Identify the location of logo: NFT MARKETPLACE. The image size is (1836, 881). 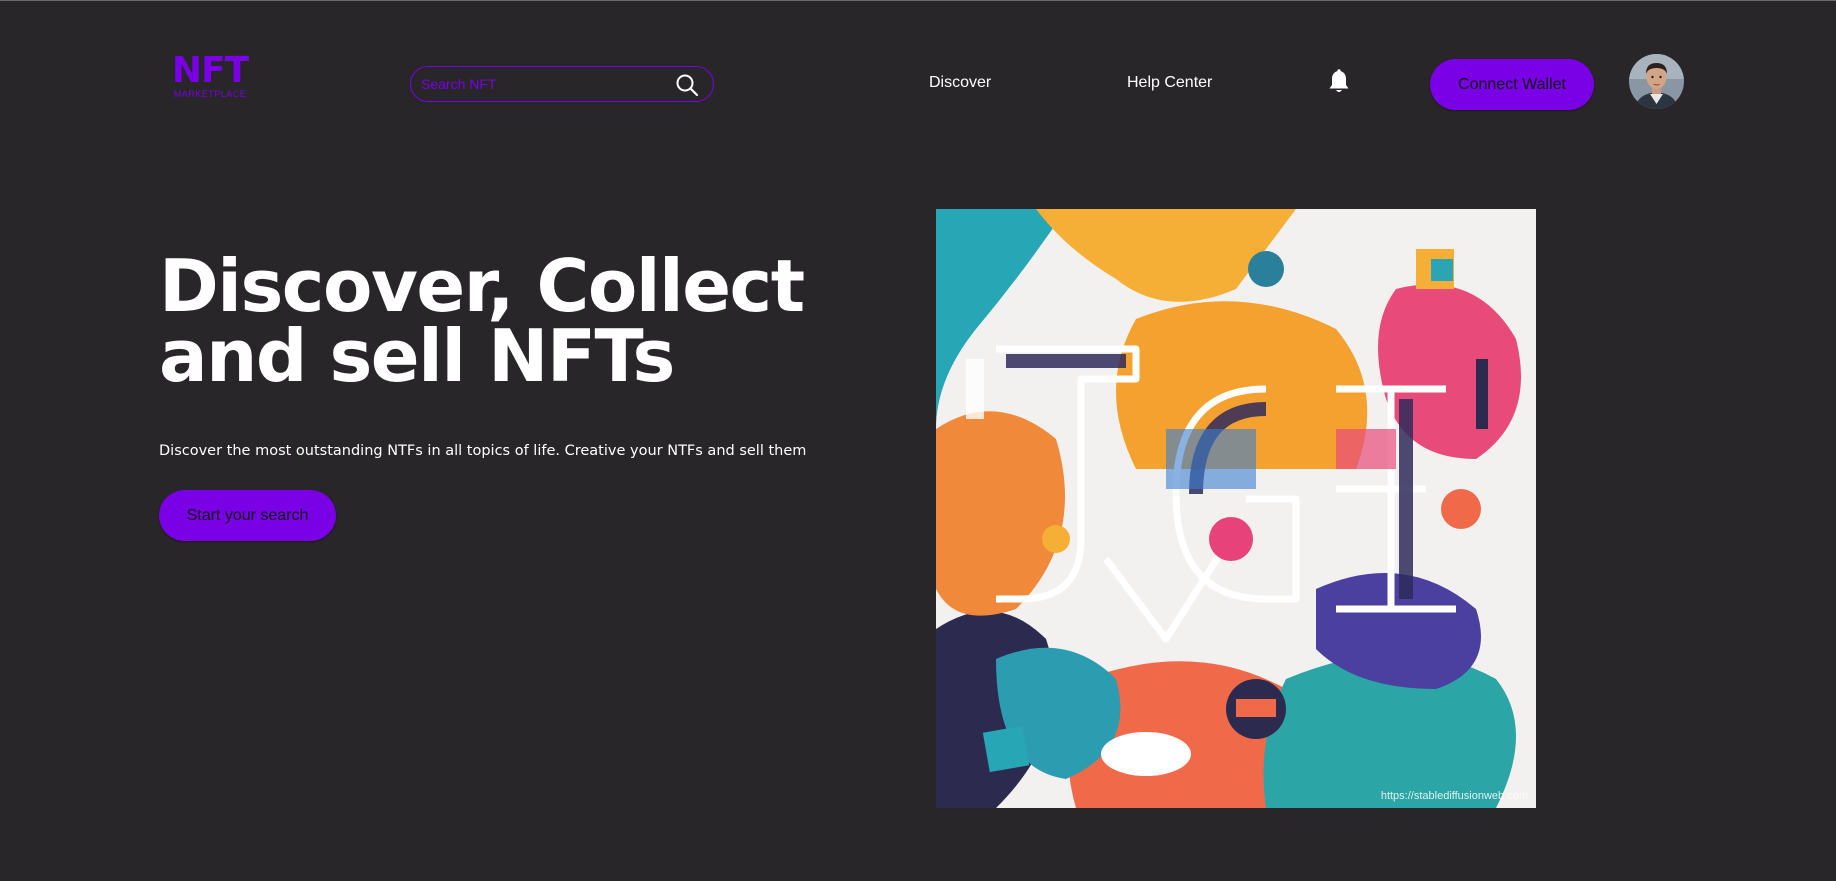
(210, 78).